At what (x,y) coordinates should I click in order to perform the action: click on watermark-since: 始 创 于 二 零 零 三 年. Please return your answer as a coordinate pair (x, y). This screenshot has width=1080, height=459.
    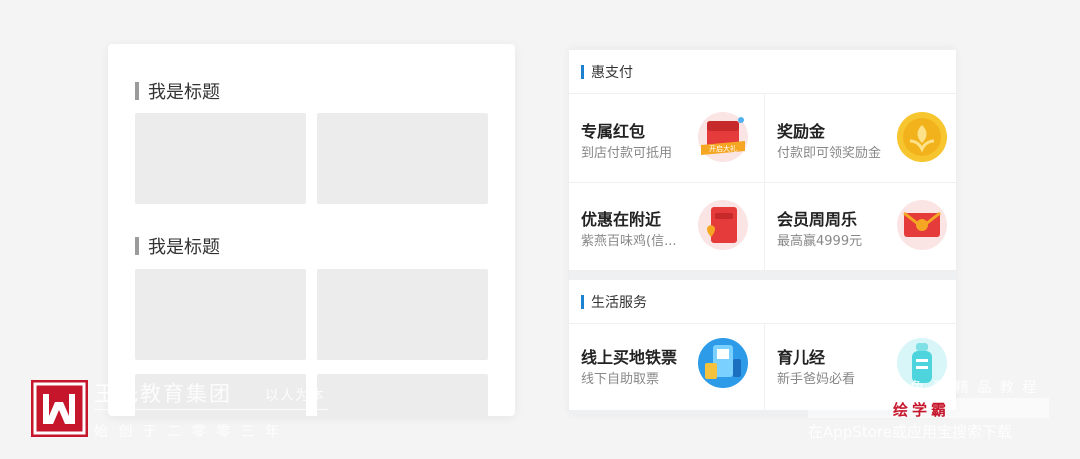
    Looking at the image, I should click on (188, 432).